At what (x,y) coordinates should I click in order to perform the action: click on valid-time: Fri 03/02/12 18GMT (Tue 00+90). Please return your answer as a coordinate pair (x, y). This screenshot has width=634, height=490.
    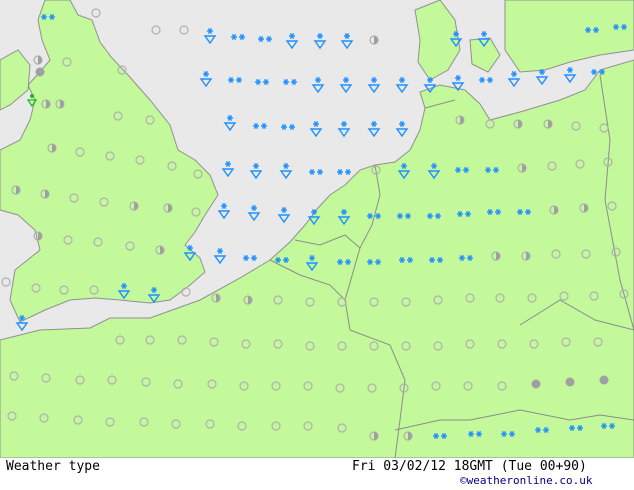
    Looking at the image, I should click on (469, 466).